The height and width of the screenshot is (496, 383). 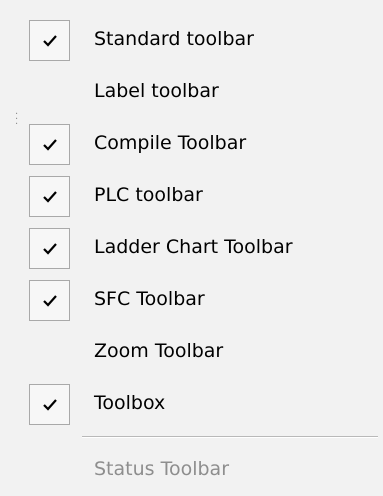 What do you see at coordinates (230, 437) in the screenshot?
I see `menu-separator` at bounding box center [230, 437].